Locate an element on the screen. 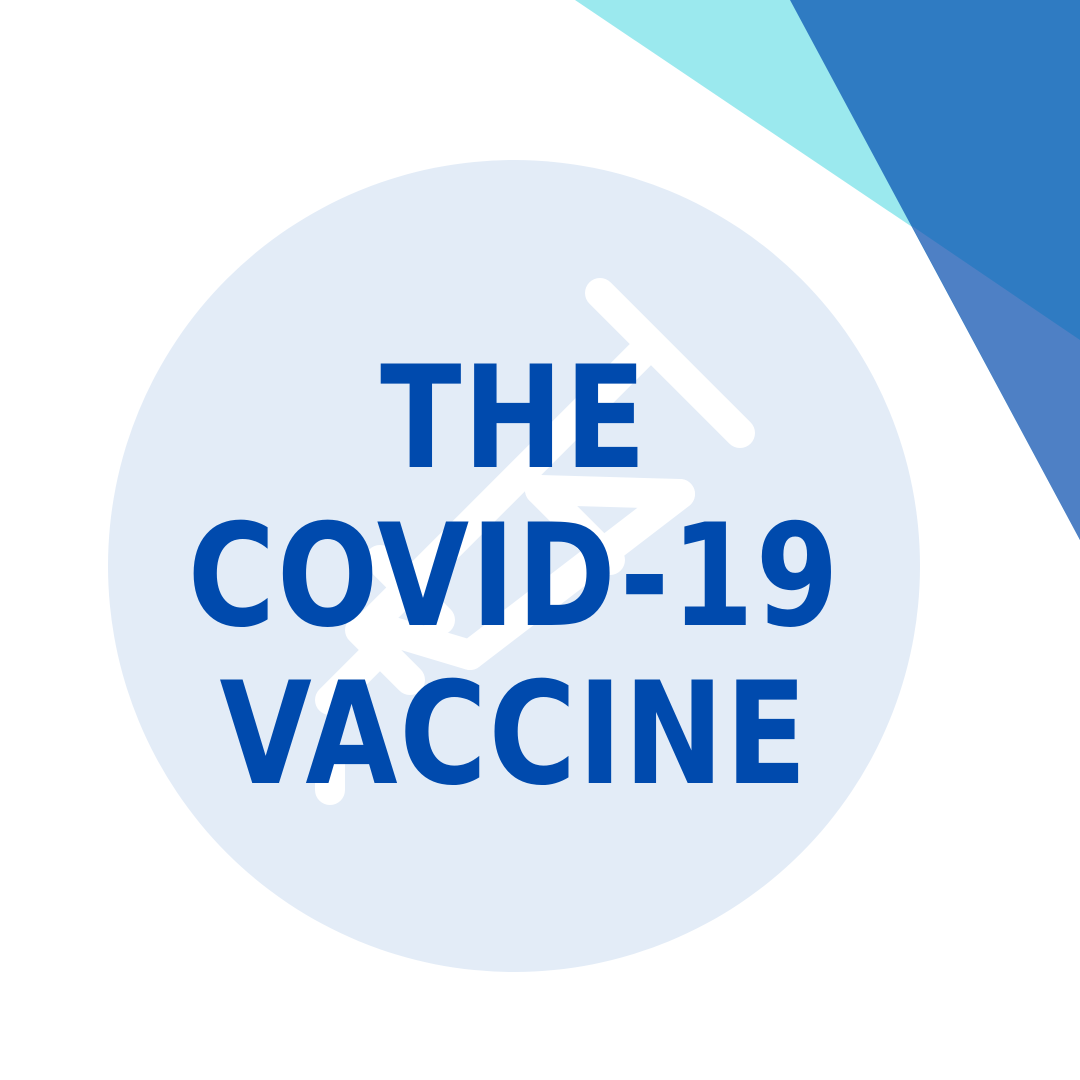 The width and height of the screenshot is (1080, 1080). headline-line-2: COVID-19 is located at coordinates (514, 576).